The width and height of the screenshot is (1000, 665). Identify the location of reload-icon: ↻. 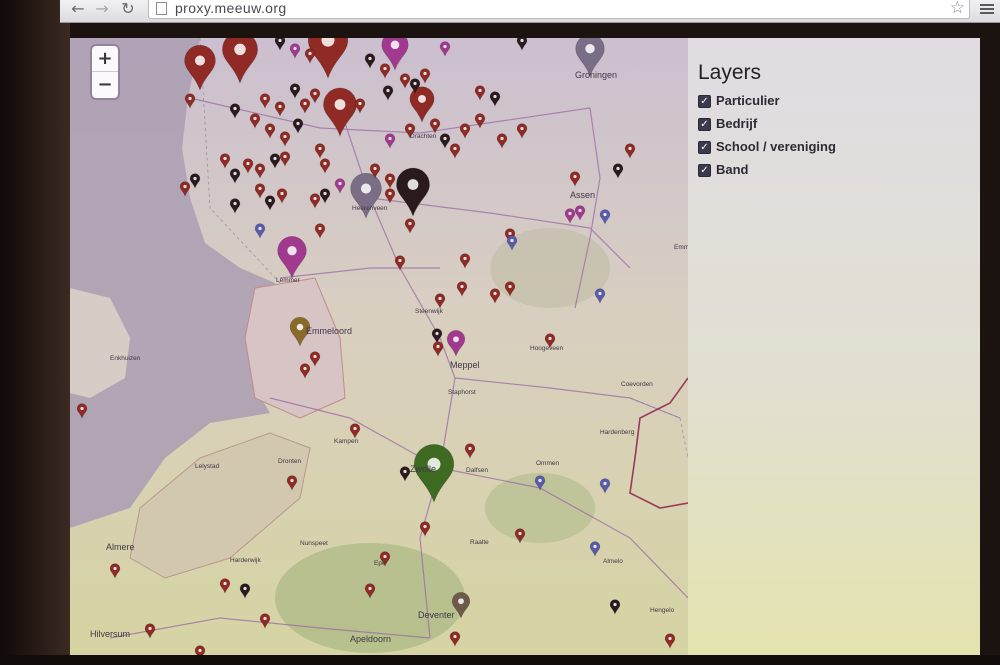
(128, 9).